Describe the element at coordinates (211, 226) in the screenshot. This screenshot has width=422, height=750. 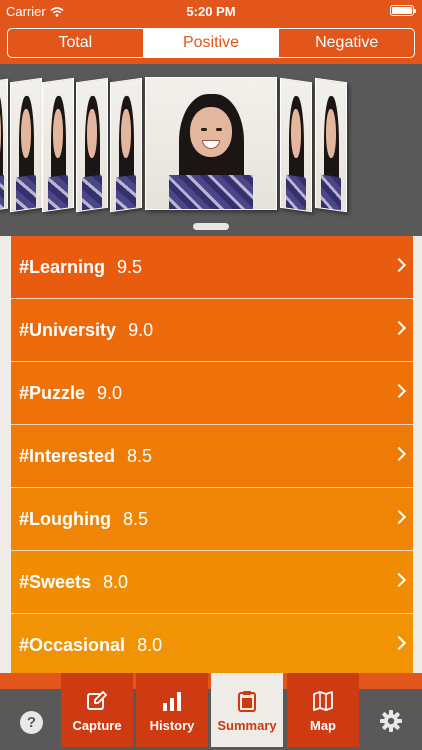
I see `drag-handle` at that location.